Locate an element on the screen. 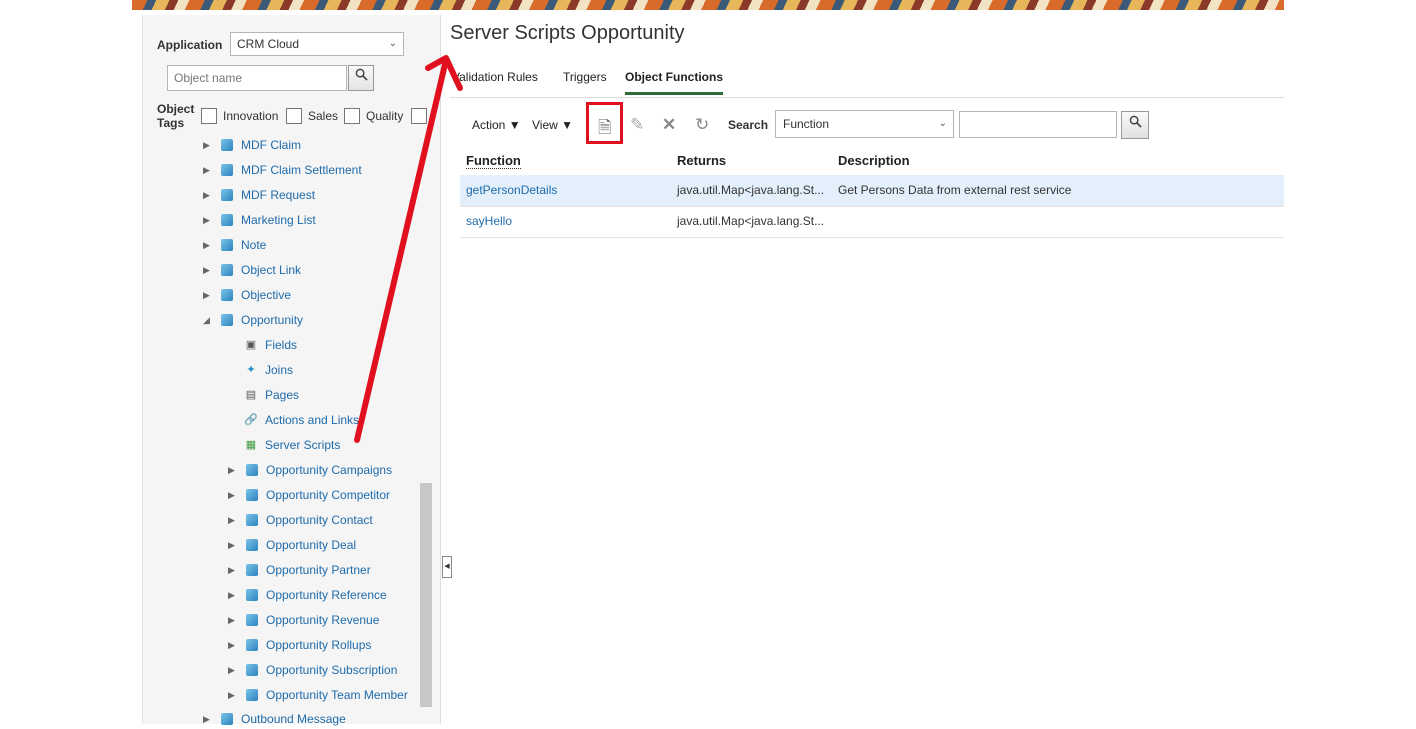 The width and height of the screenshot is (1416, 729). view-menu: View ▼ is located at coordinates (552, 125).